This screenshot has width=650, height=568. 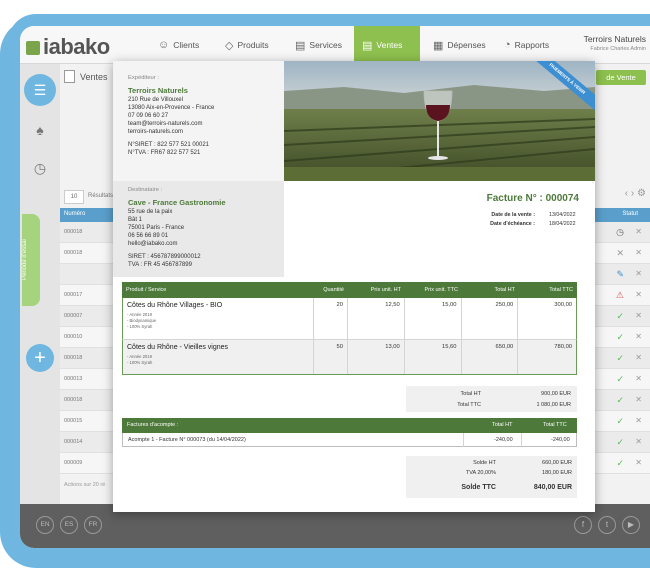 I want to click on item-name: Côtes du Rhône - Vieilles vignes, so click(x=178, y=347).